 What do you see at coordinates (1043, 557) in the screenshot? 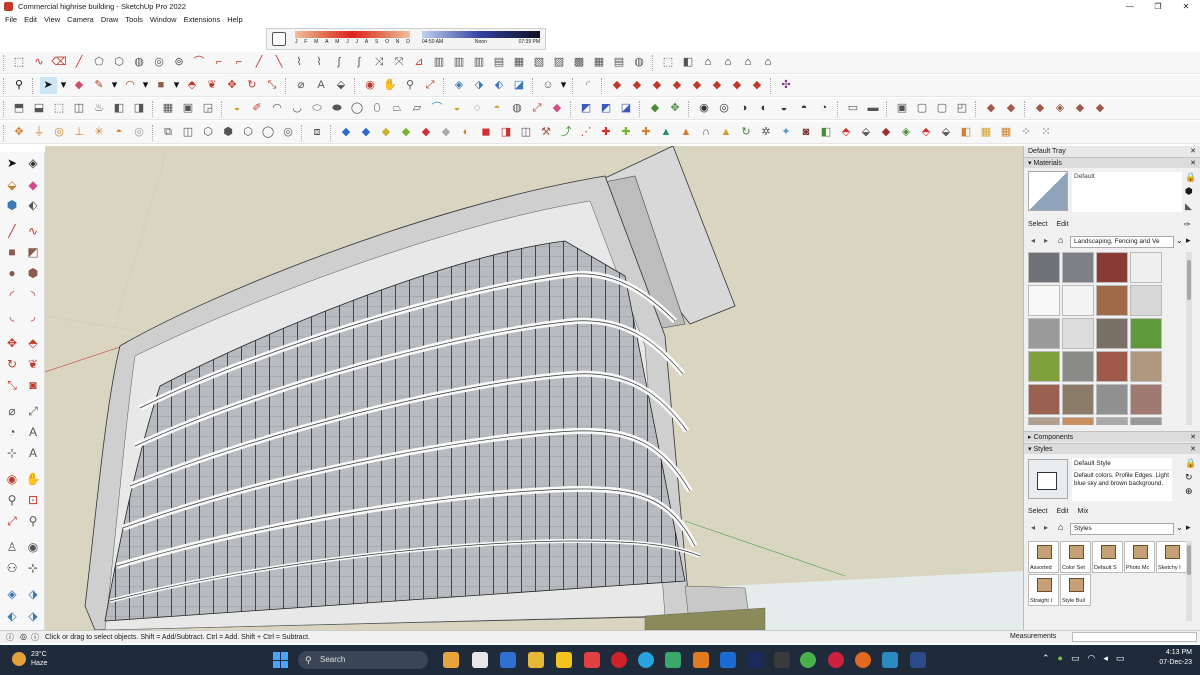
I see `style-folder-tile: Assorted` at bounding box center [1043, 557].